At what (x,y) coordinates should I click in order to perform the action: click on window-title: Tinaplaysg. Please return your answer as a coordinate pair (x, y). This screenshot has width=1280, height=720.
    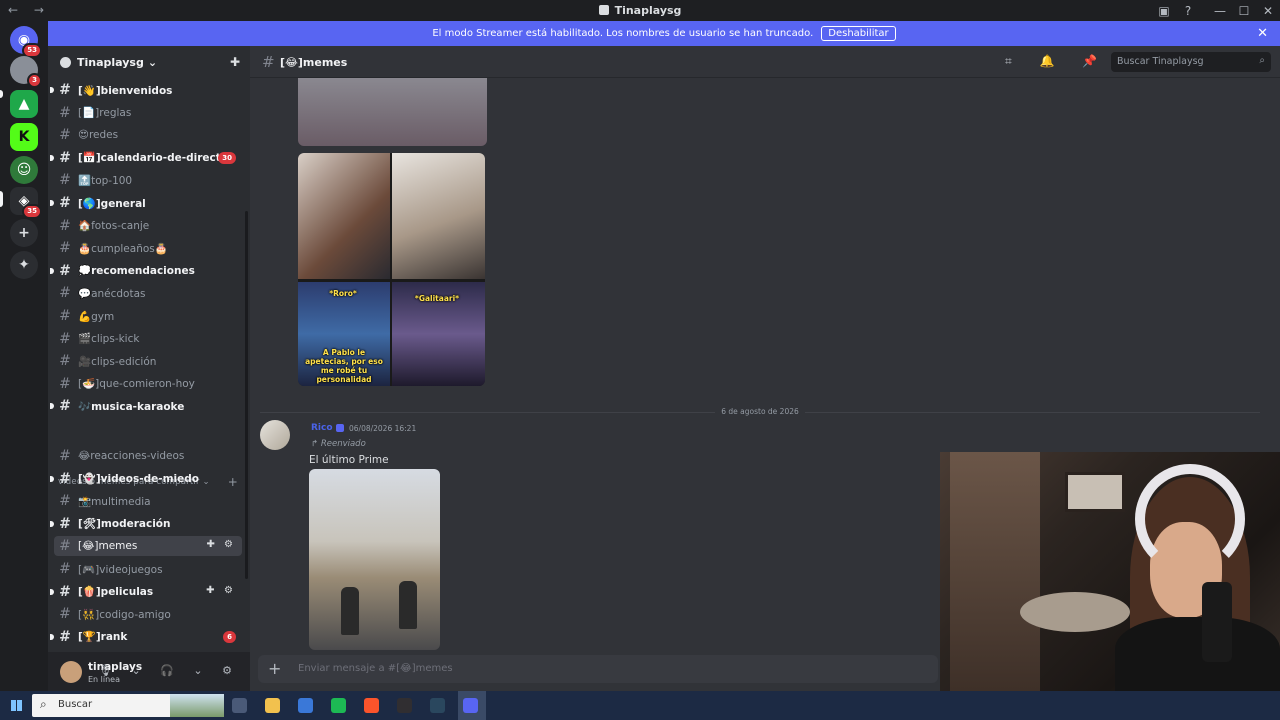
    Looking at the image, I should click on (640, 10).